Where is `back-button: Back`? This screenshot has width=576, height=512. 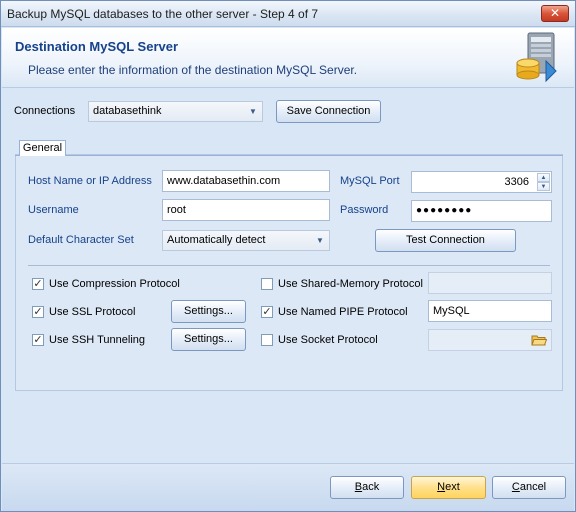
back-button: Back is located at coordinates (367, 487).